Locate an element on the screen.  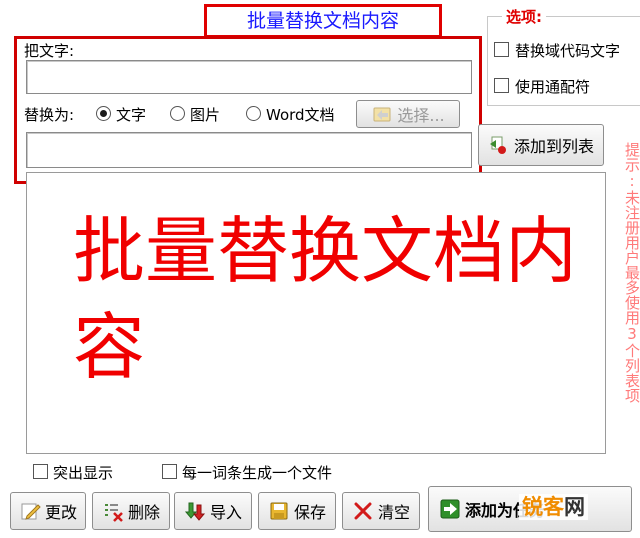
checkbox-file-per-entry is located at coordinates (169, 471).